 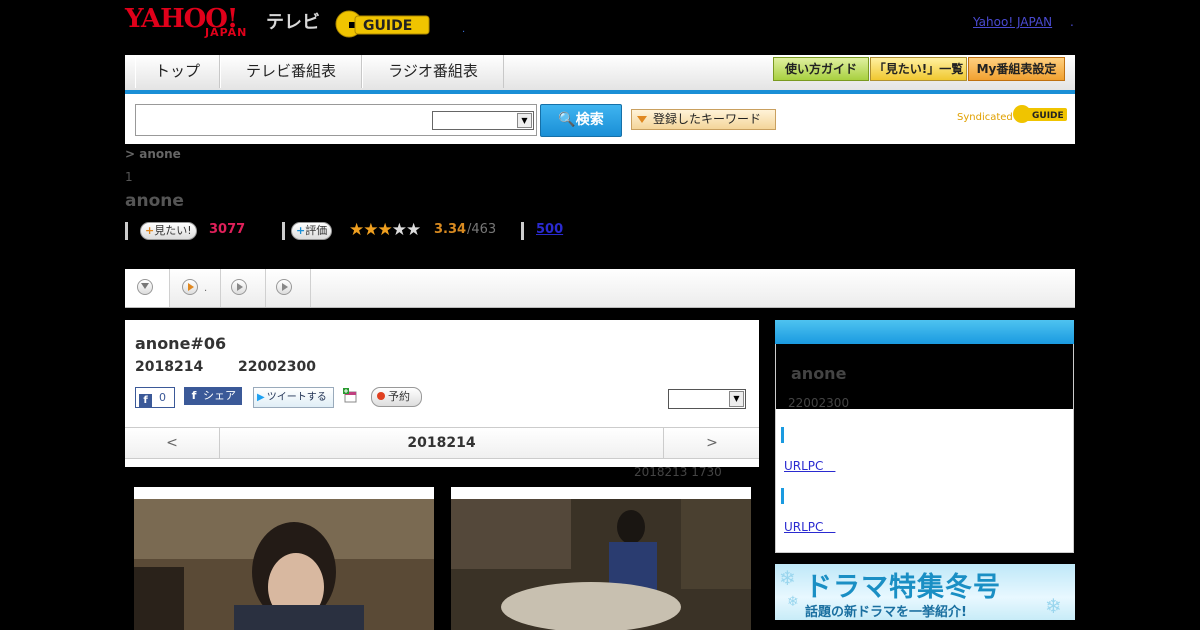 I want to click on facebook-like-count: 0, so click(x=162, y=397).